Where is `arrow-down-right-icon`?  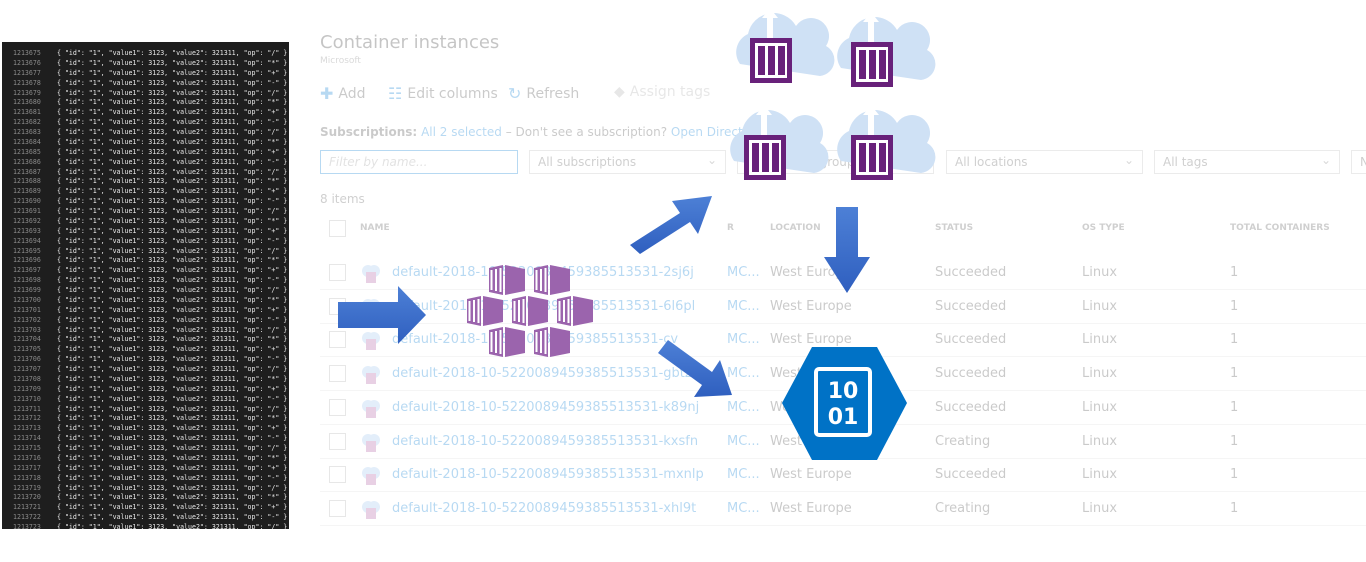 arrow-down-right-icon is located at coordinates (695, 368).